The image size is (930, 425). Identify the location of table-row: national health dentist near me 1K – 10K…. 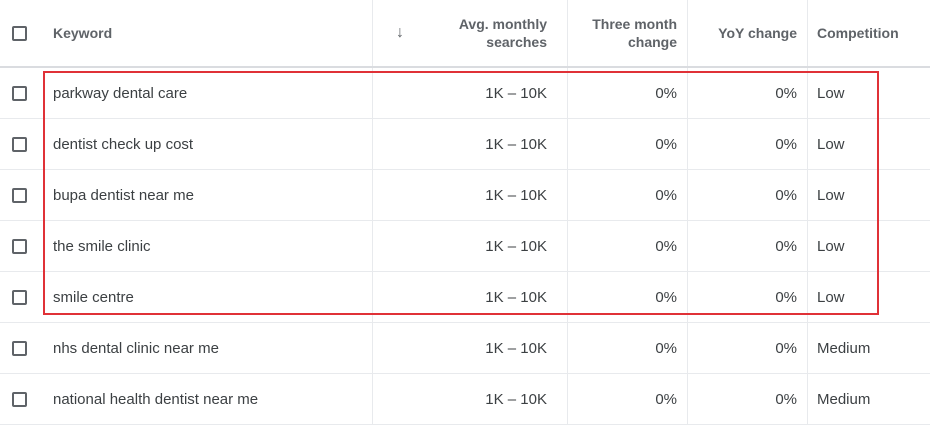
(465, 399).